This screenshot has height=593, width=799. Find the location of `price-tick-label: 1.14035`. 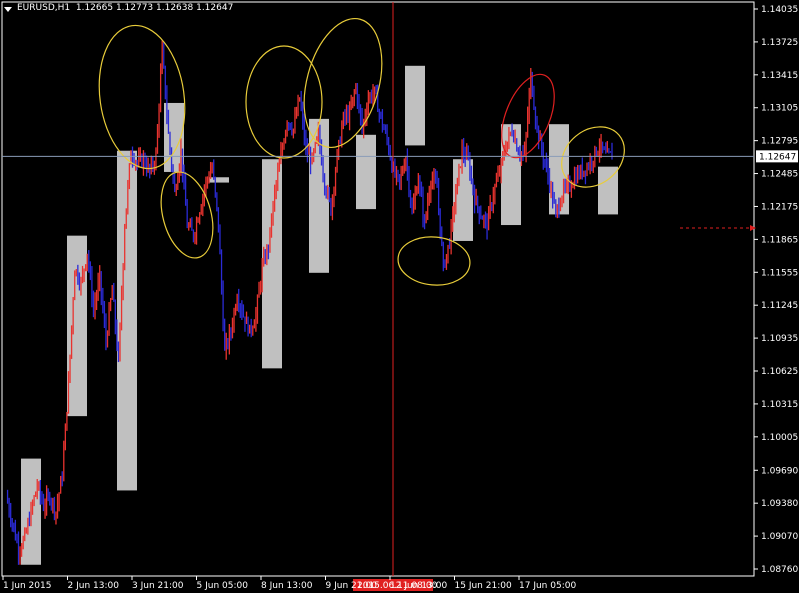

price-tick-label: 1.14035 is located at coordinates (779, 10).